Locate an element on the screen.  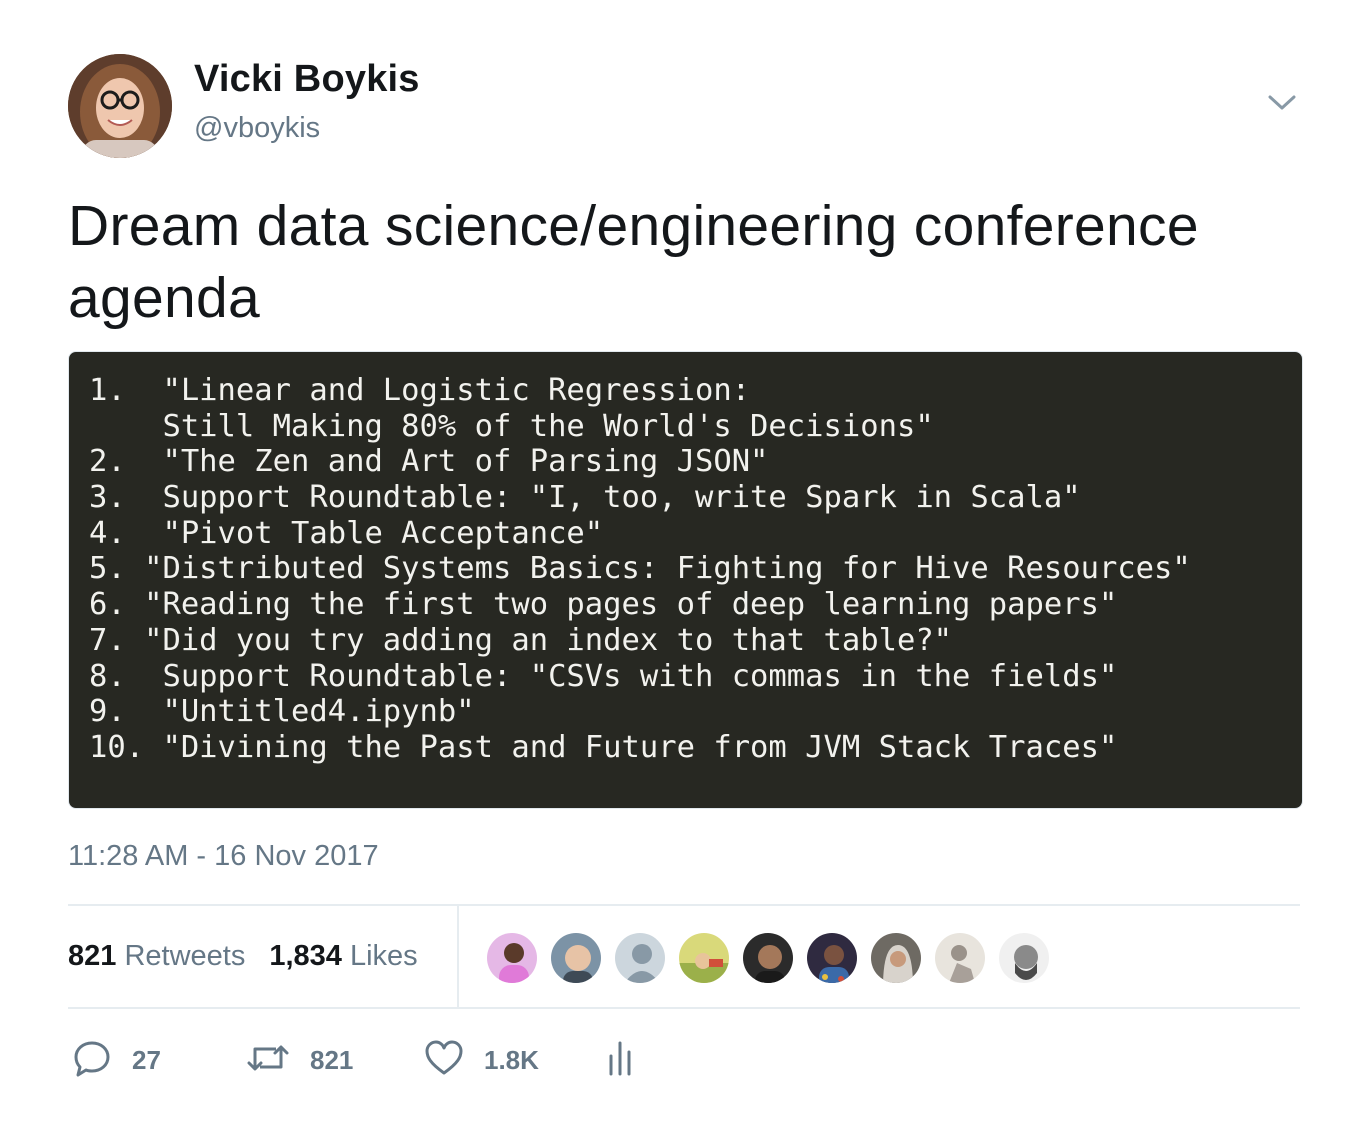
author-handle: @vboykis is located at coordinates (257, 128).